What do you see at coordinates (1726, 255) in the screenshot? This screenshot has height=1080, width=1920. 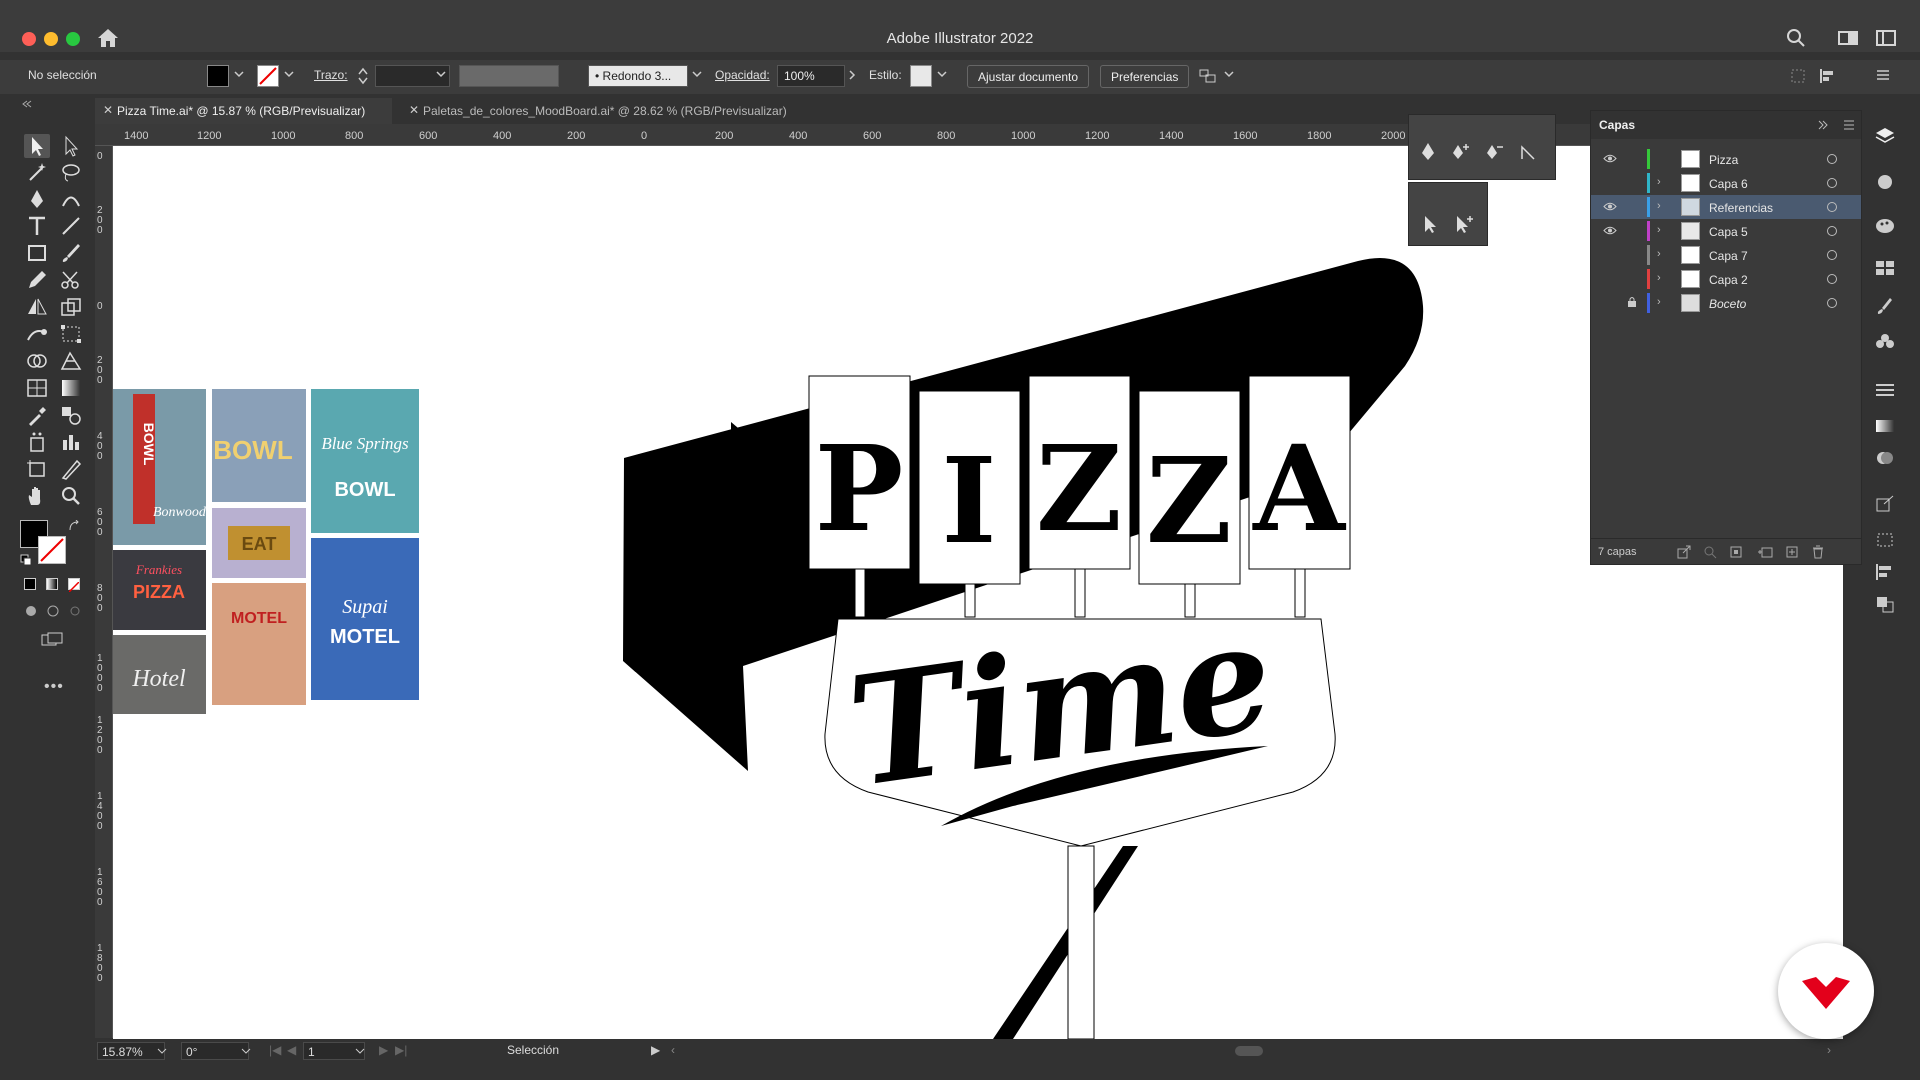 I see `layer-row-capa-7: › Capa 7` at bounding box center [1726, 255].